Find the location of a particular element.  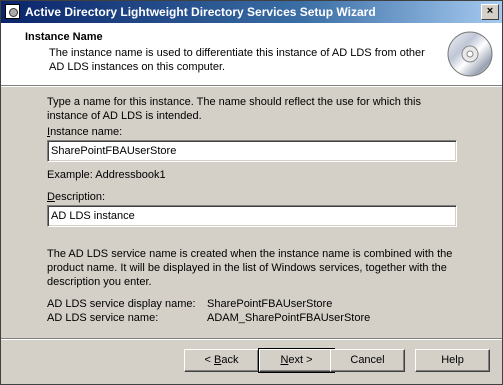

header-divider is located at coordinates (251, 86).